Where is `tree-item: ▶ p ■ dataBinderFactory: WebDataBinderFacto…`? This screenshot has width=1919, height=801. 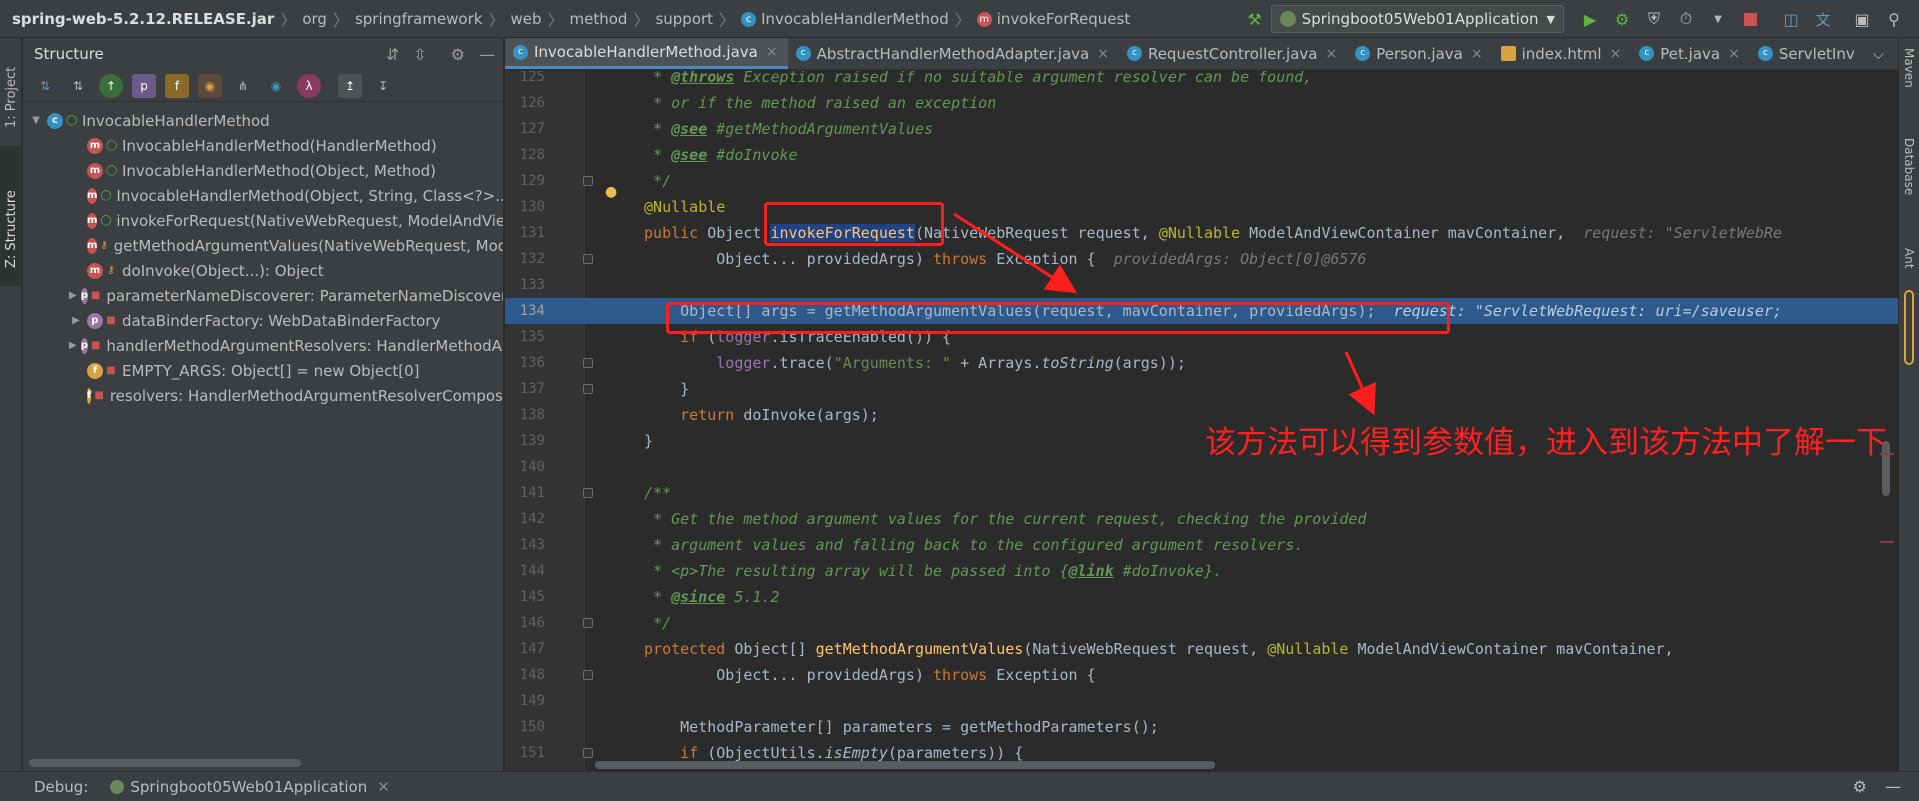
tree-item: ▶ p ■ dataBinderFactory: WebDataBinderFacto… is located at coordinates (263, 320).